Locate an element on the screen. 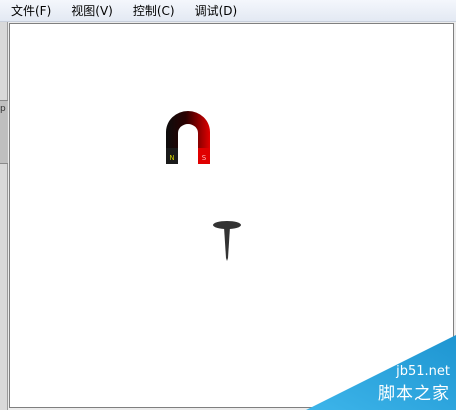 The width and height of the screenshot is (456, 410). menu-bar: 文件(F) 视图(V) 控制(C) 调试(D) is located at coordinates (228, 11).